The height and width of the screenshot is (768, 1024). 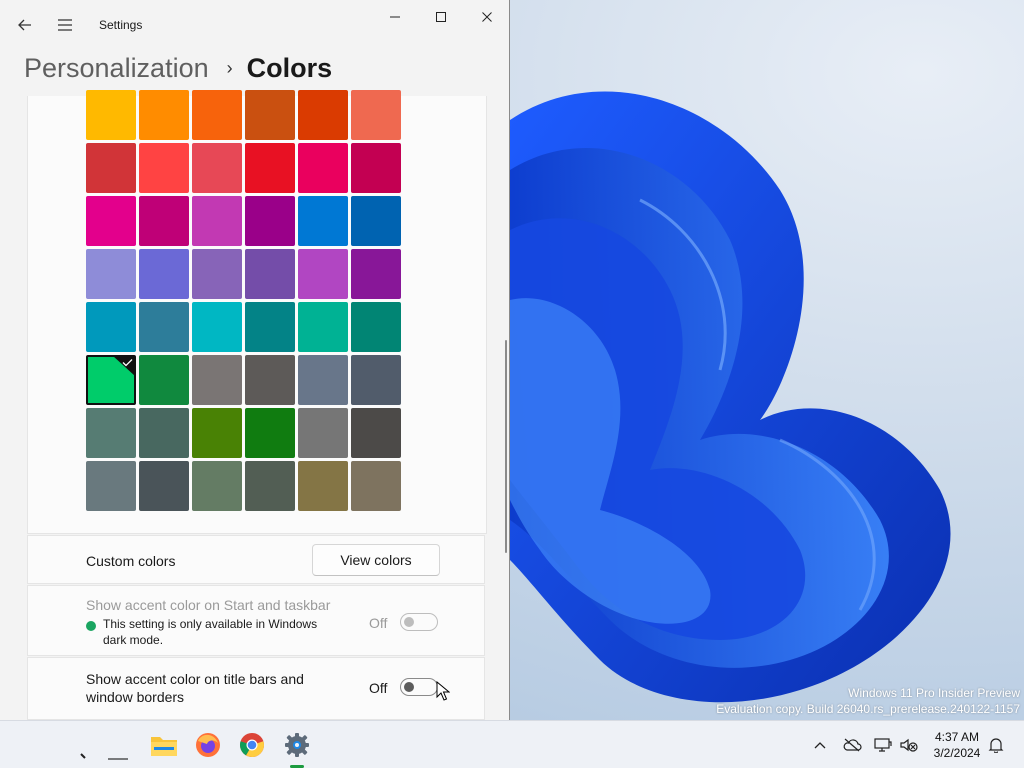 What do you see at coordinates (909, 745) in the screenshot?
I see `speaker-muted-icon` at bounding box center [909, 745].